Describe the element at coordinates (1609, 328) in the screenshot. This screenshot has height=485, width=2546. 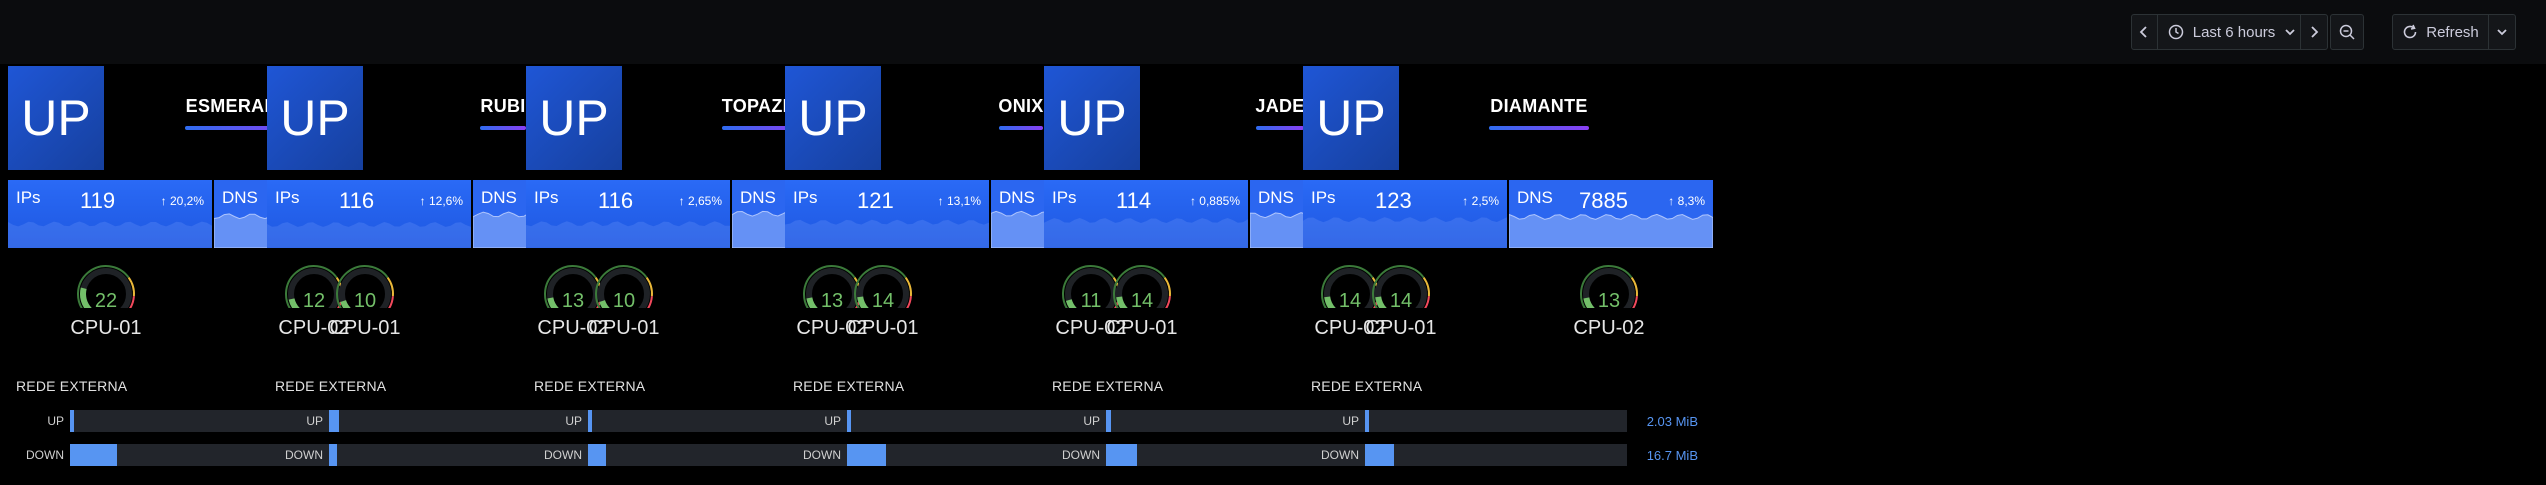
I see `cpu-name: CPU-02` at that location.